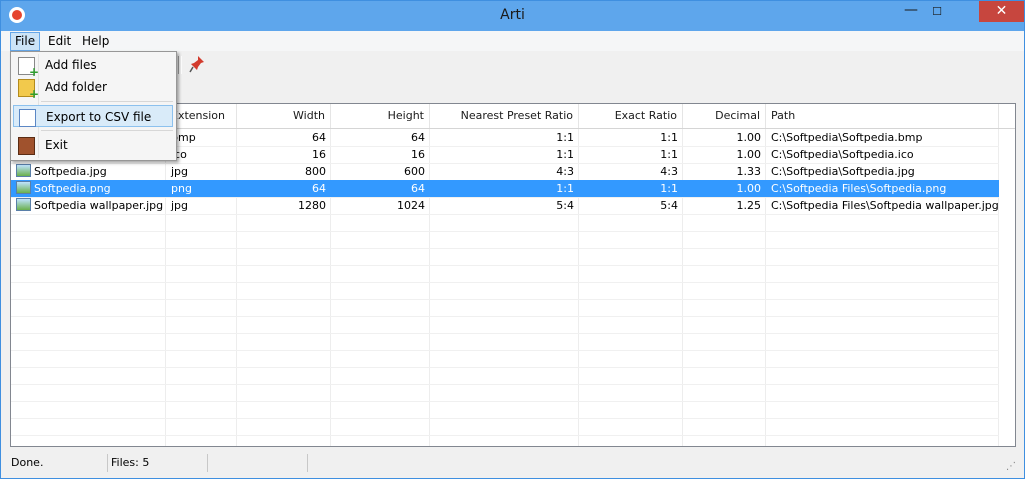  I want to click on cell-nearest-ratio: 4:3, so click(565, 171).